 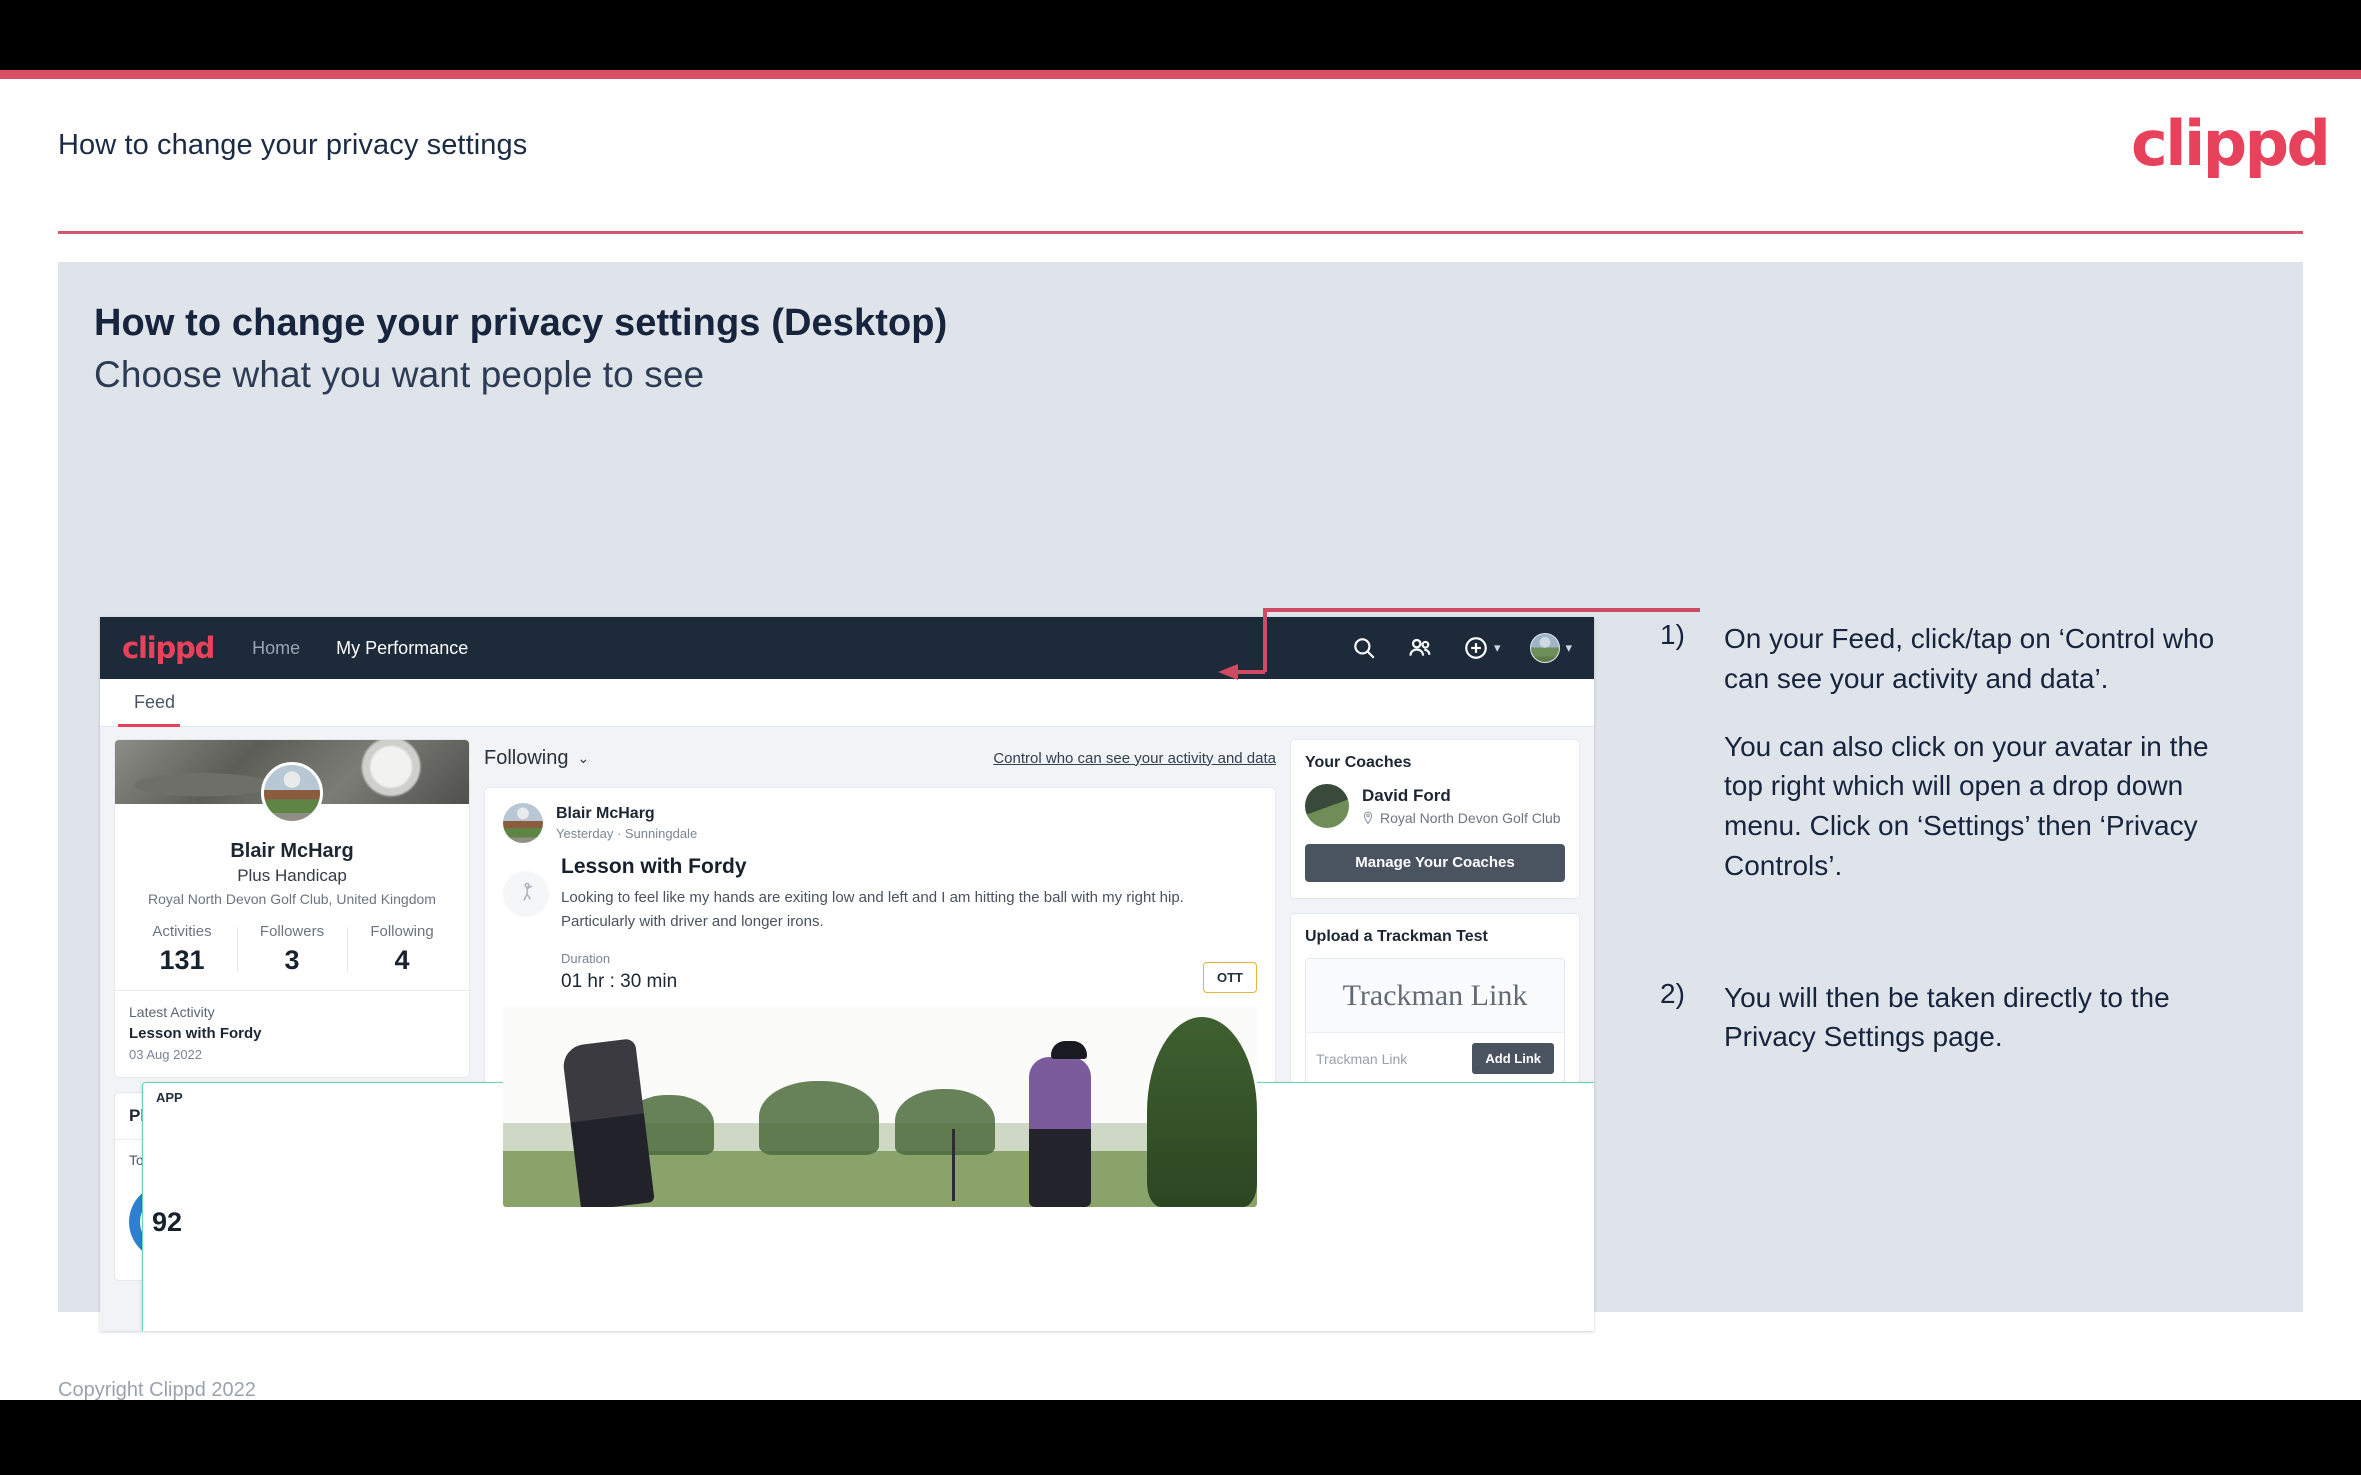 I want to click on coach-info: David Ford Royal North Devon Golf Club, so click(x=1461, y=806).